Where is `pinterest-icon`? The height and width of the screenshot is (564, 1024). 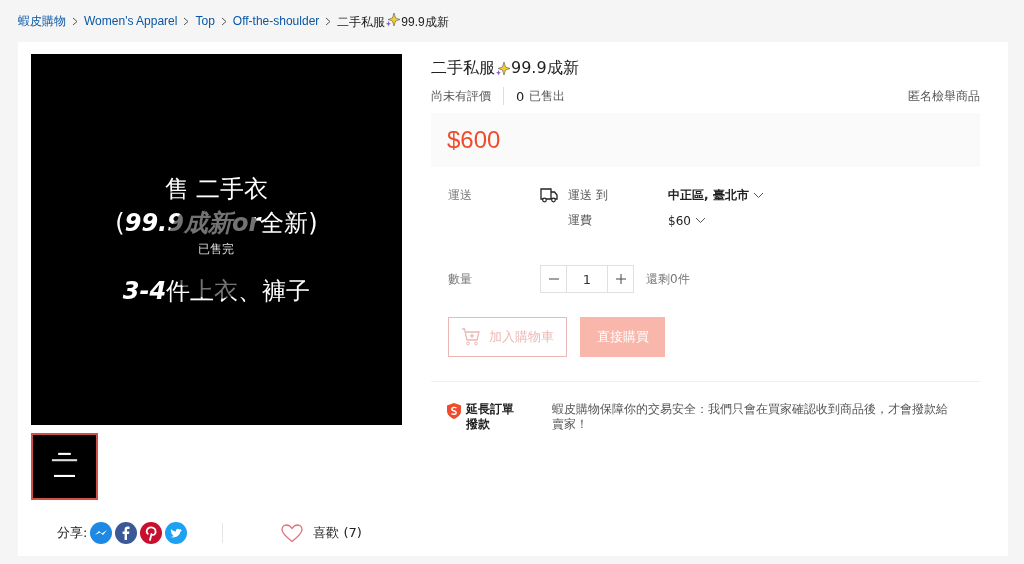
pinterest-icon is located at coordinates (151, 533).